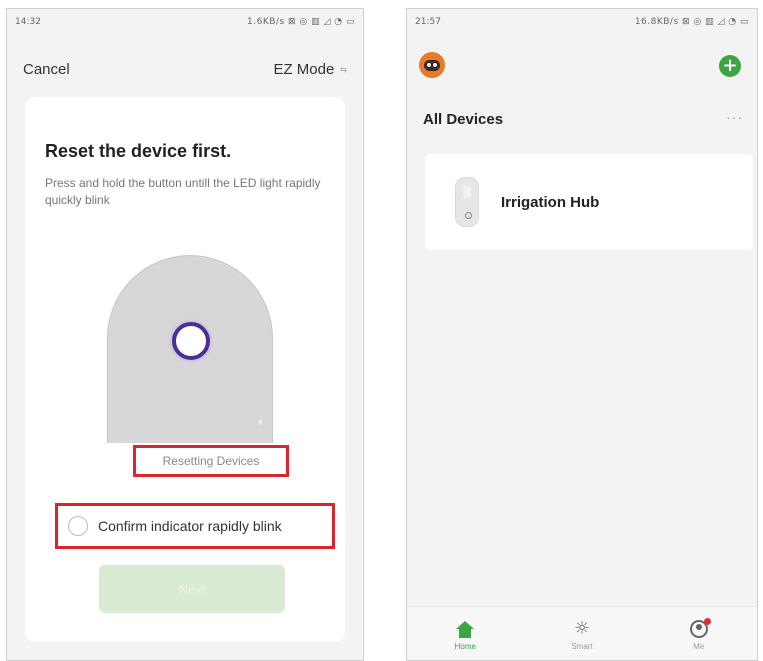  What do you see at coordinates (463, 119) in the screenshot?
I see `section-title: All Devices` at bounding box center [463, 119].